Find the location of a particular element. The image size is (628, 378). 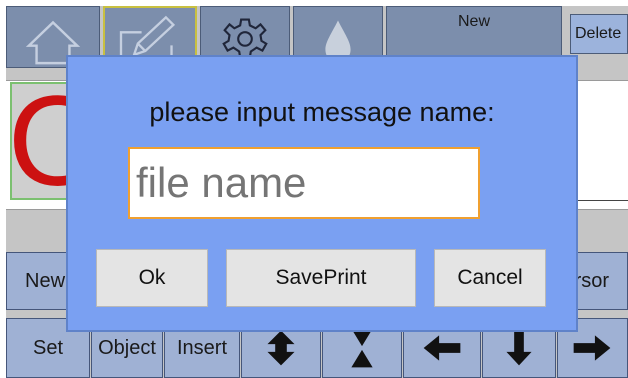

saveprint-button: SavePrint is located at coordinates (321, 278).